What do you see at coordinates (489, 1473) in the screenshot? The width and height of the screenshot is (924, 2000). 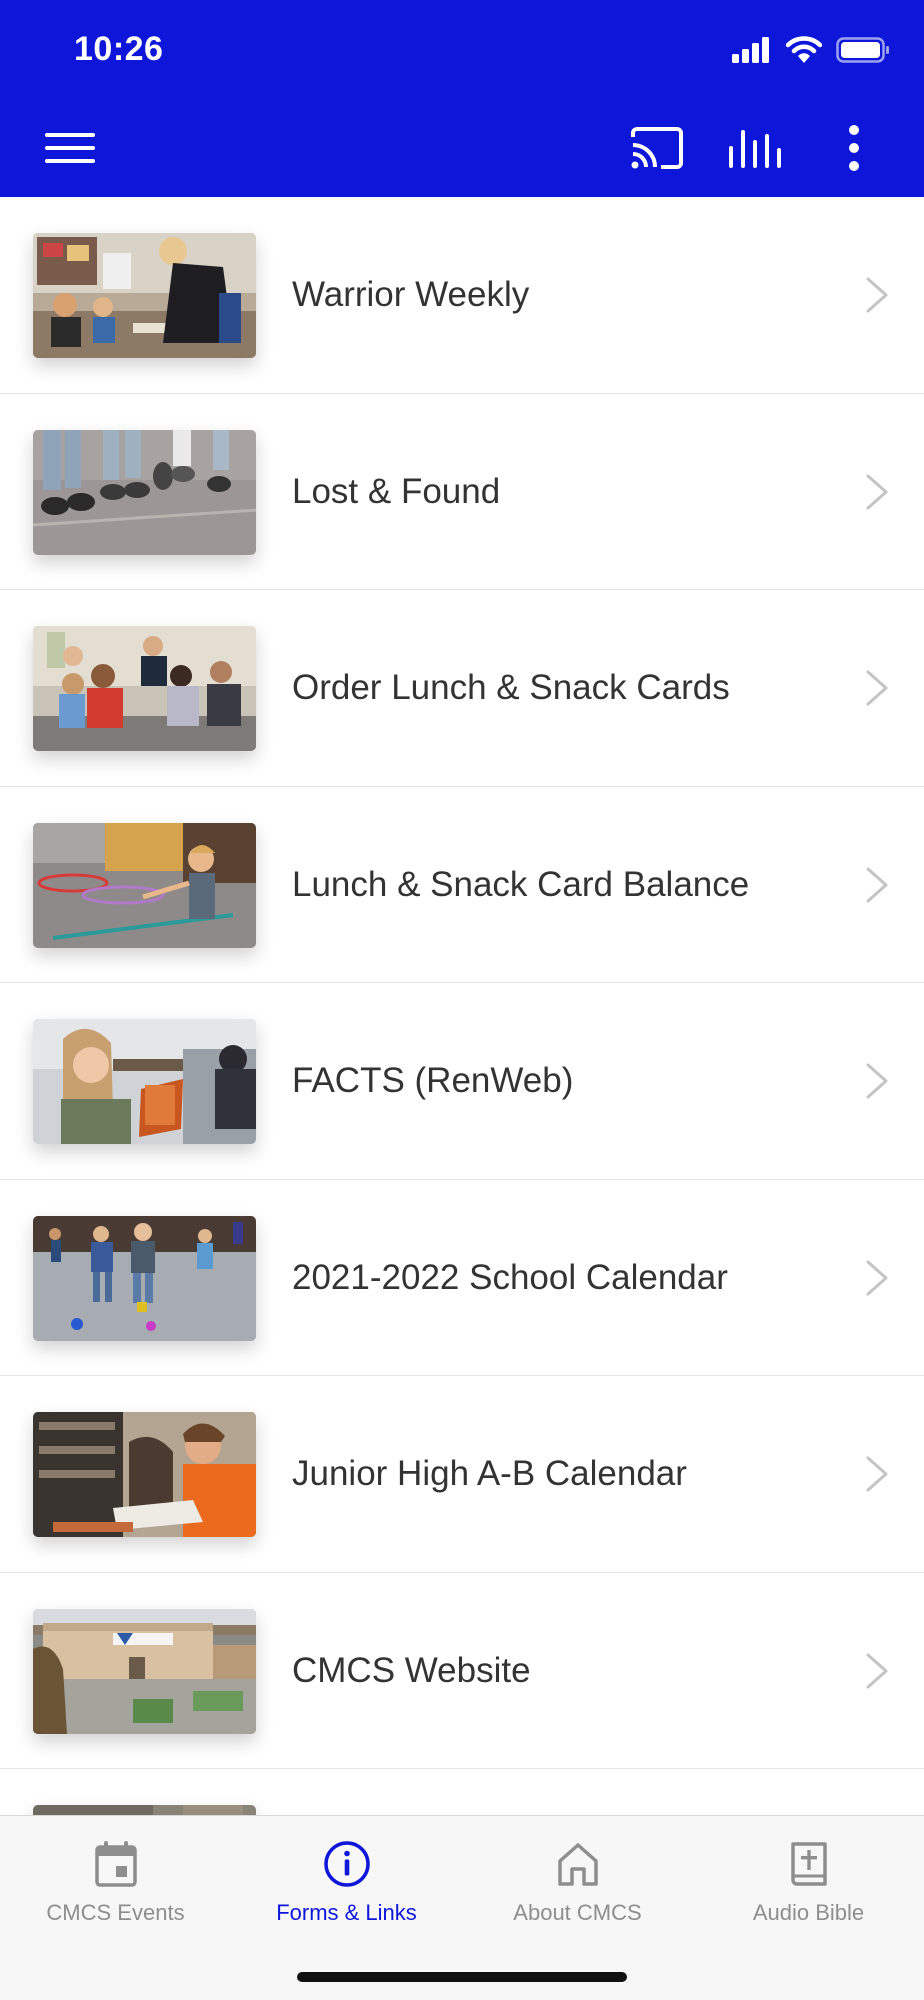 I see `list-item-label: Junior High A-B Calendar` at bounding box center [489, 1473].